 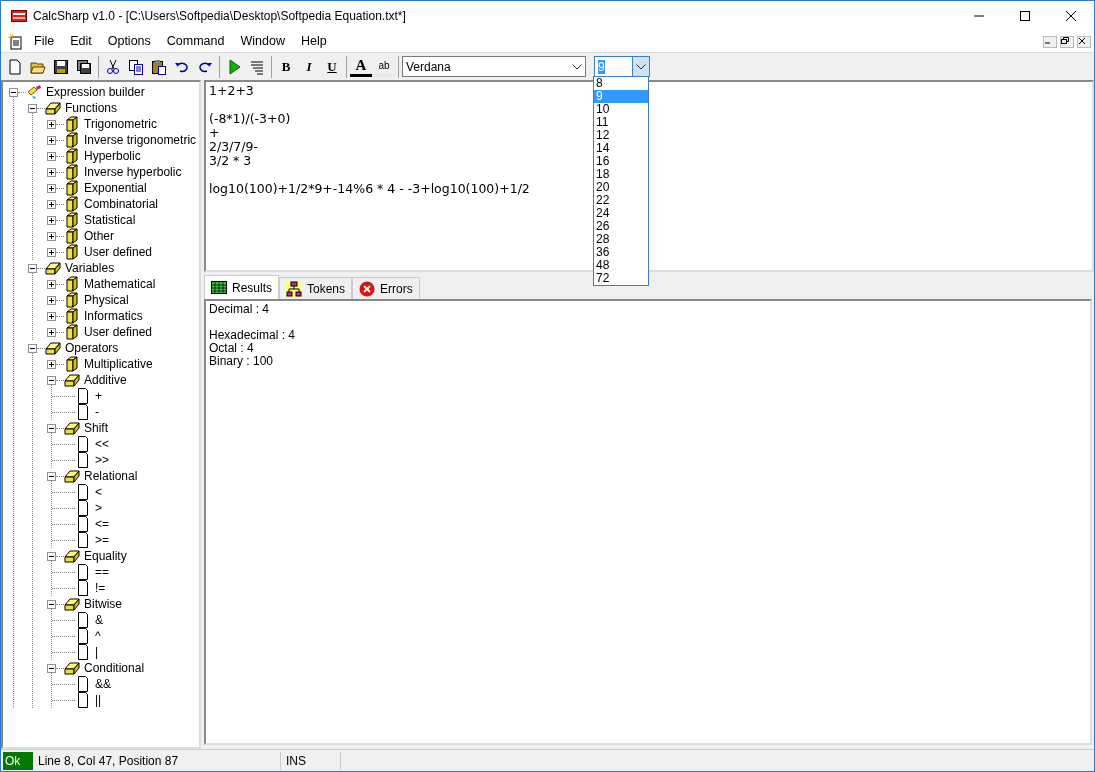 I want to click on tree-item: Conditional, so click(x=114, y=668).